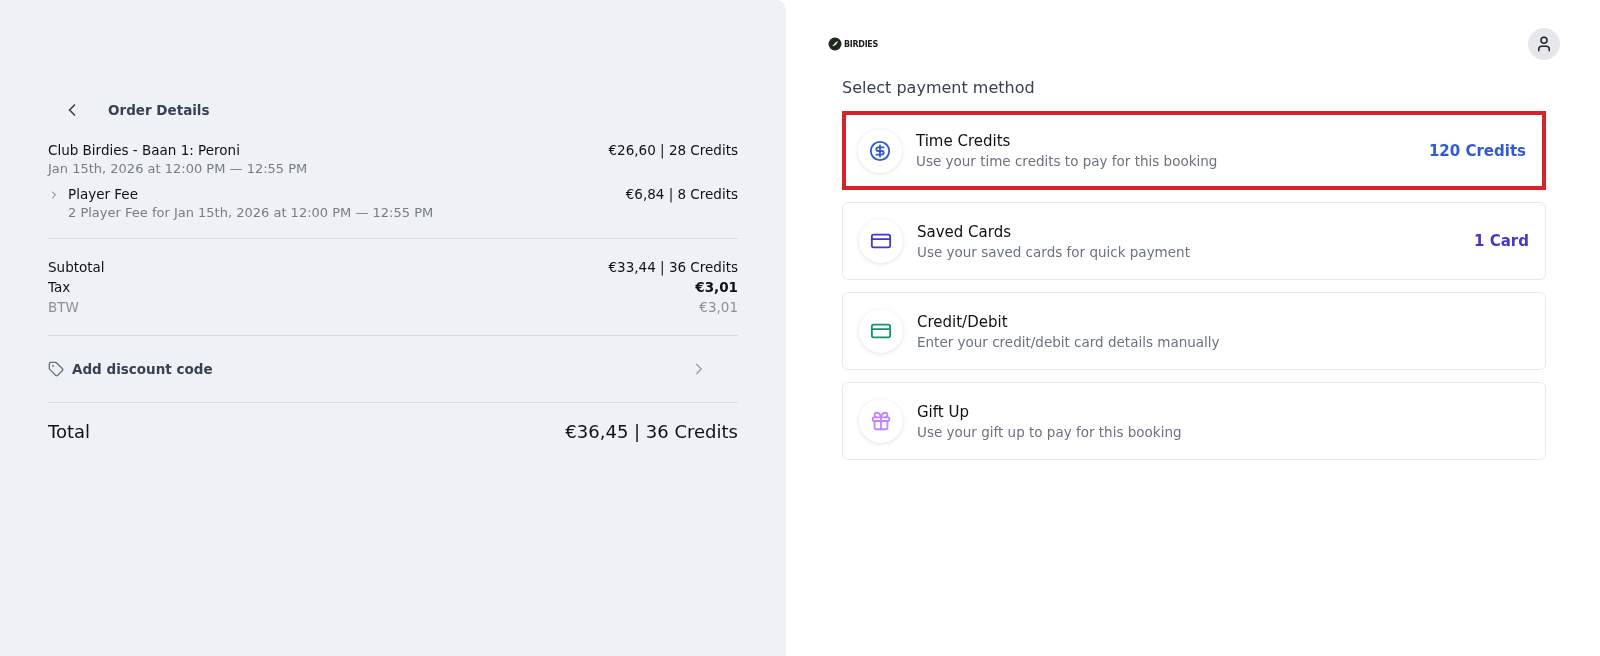 The height and width of the screenshot is (656, 1600). I want to click on item-price: €26,60 | 28 Credits, so click(673, 150).